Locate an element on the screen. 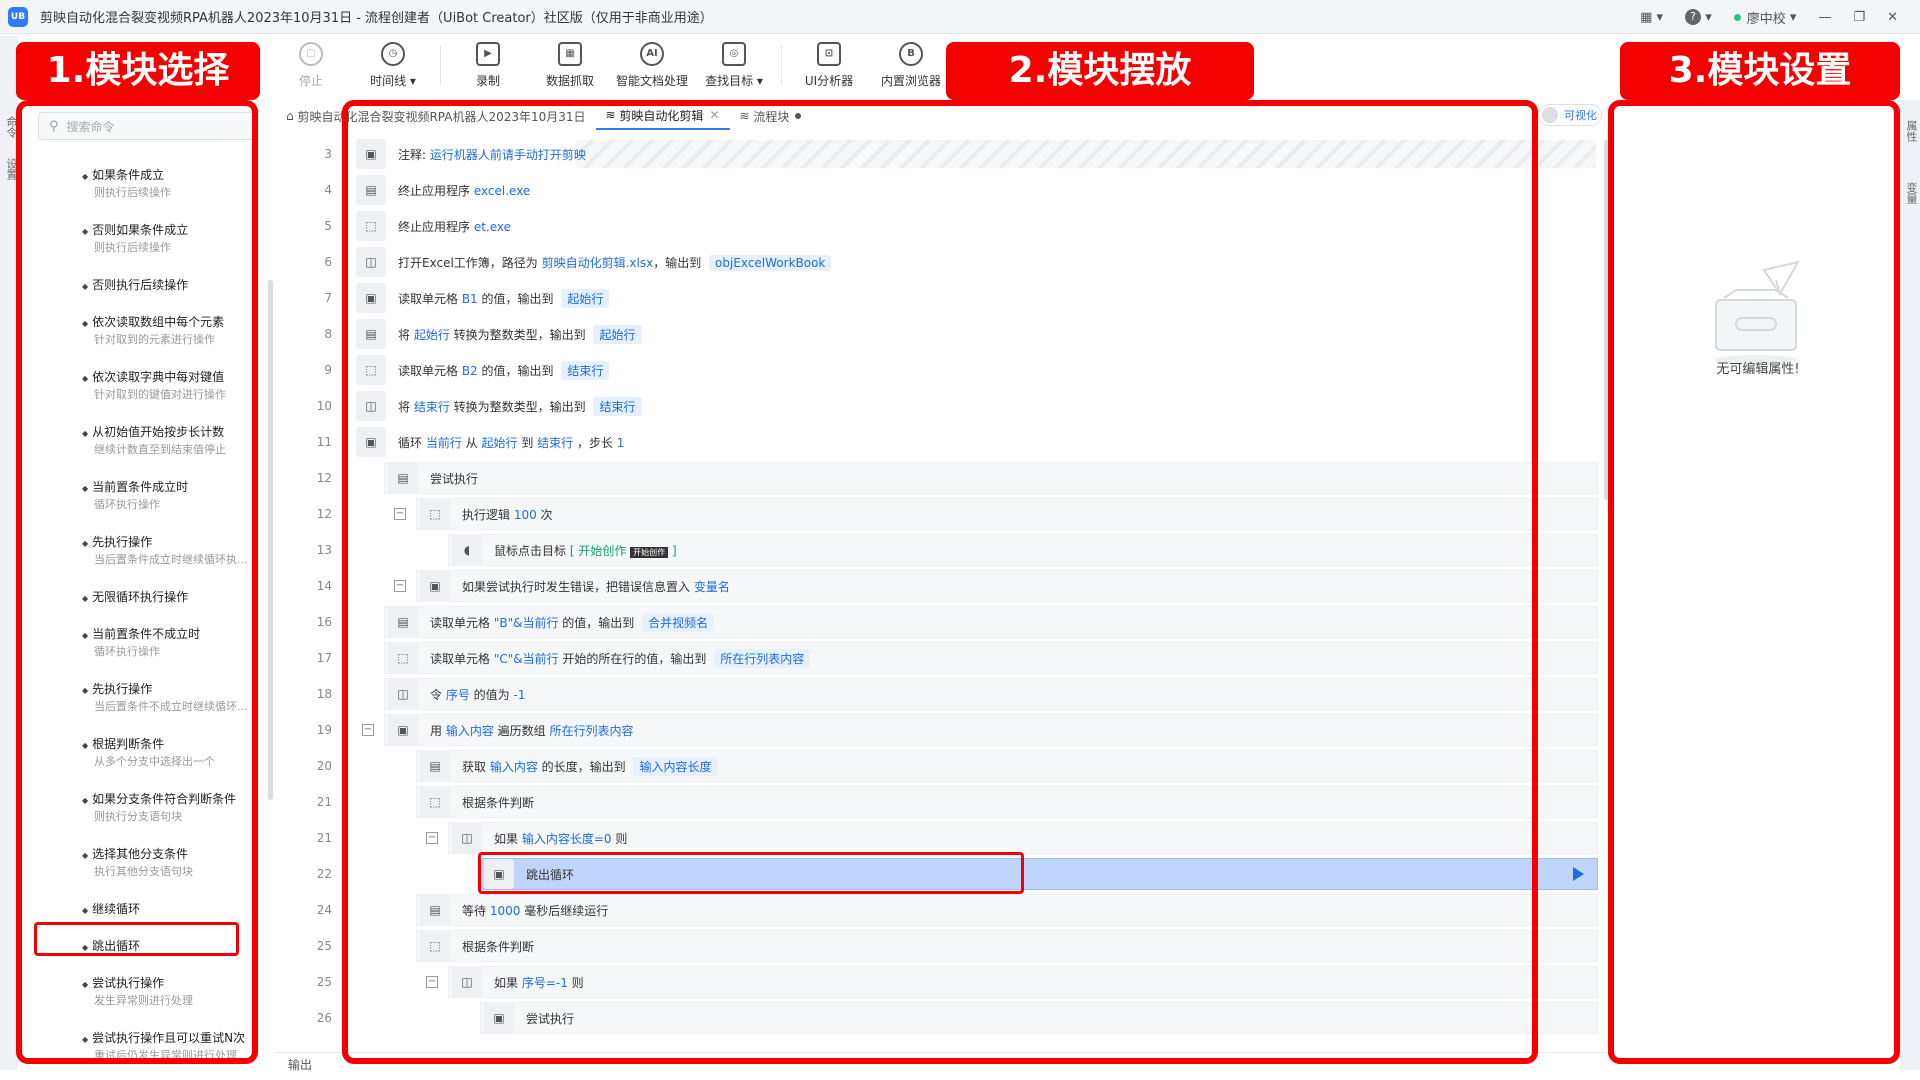  close-button: ✕ is located at coordinates (1892, 17).